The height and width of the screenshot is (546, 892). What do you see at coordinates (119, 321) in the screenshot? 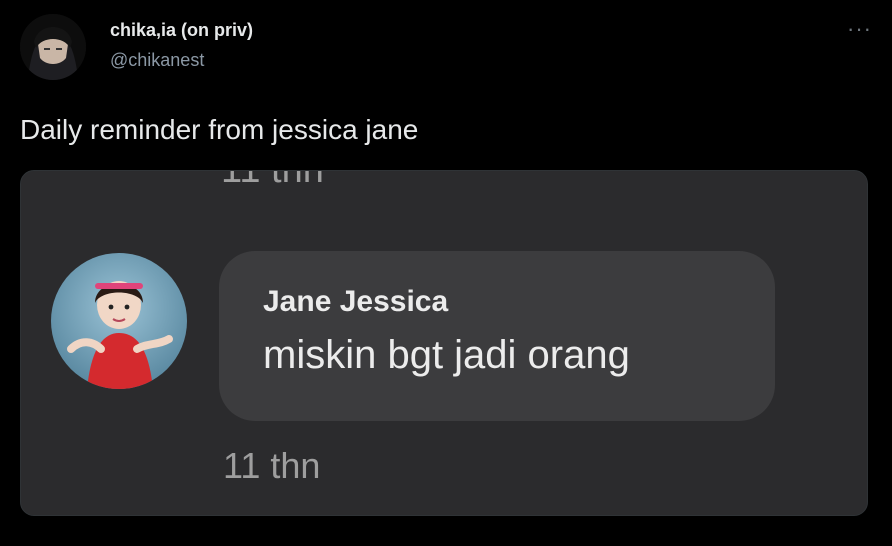
I see `commenter-avatar` at bounding box center [119, 321].